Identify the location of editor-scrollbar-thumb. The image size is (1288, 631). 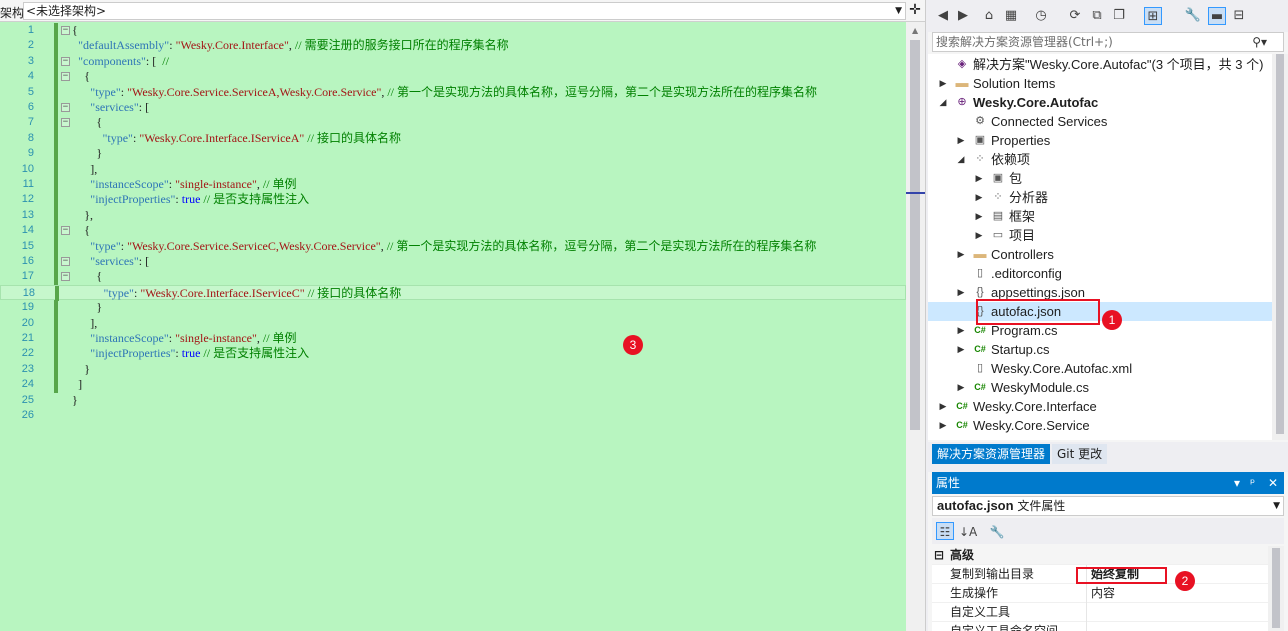
(915, 235).